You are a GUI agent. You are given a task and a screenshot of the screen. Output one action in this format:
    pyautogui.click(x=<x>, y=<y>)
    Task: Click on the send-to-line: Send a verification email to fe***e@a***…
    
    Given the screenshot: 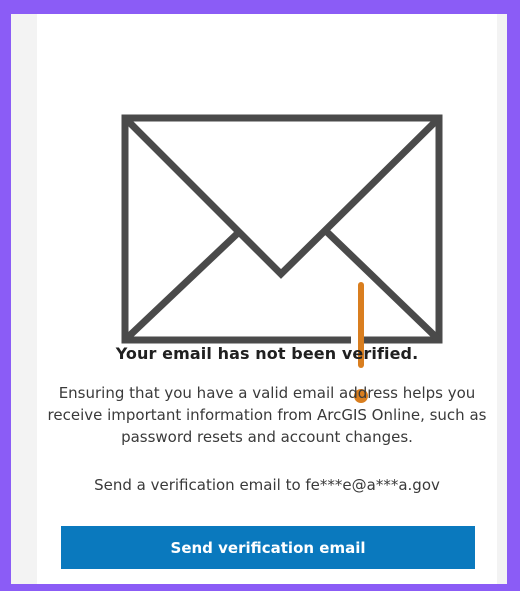 What is the action you would take?
    pyautogui.click(x=267, y=485)
    